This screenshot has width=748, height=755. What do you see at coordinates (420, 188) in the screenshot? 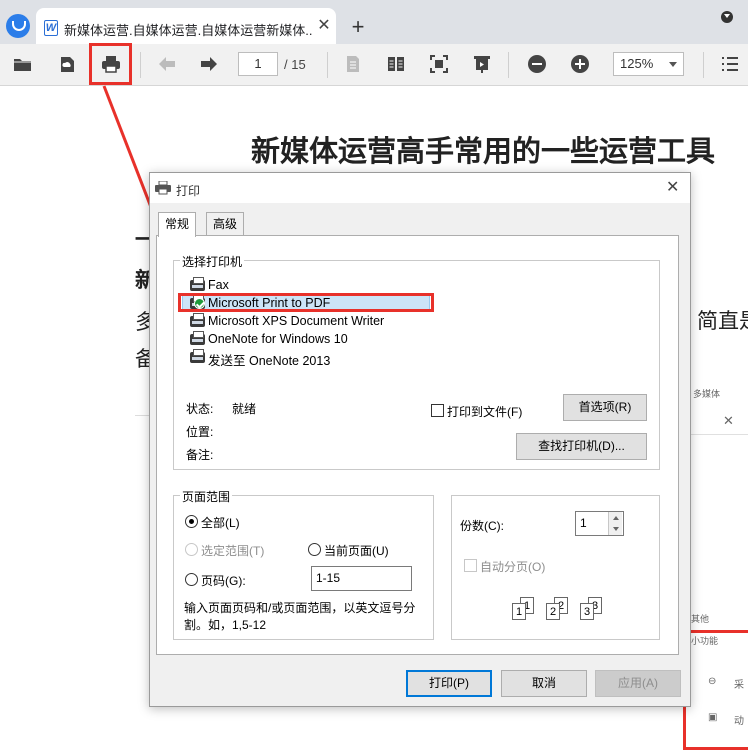
I see `dialog-titlebar: 打印 ✕` at bounding box center [420, 188].